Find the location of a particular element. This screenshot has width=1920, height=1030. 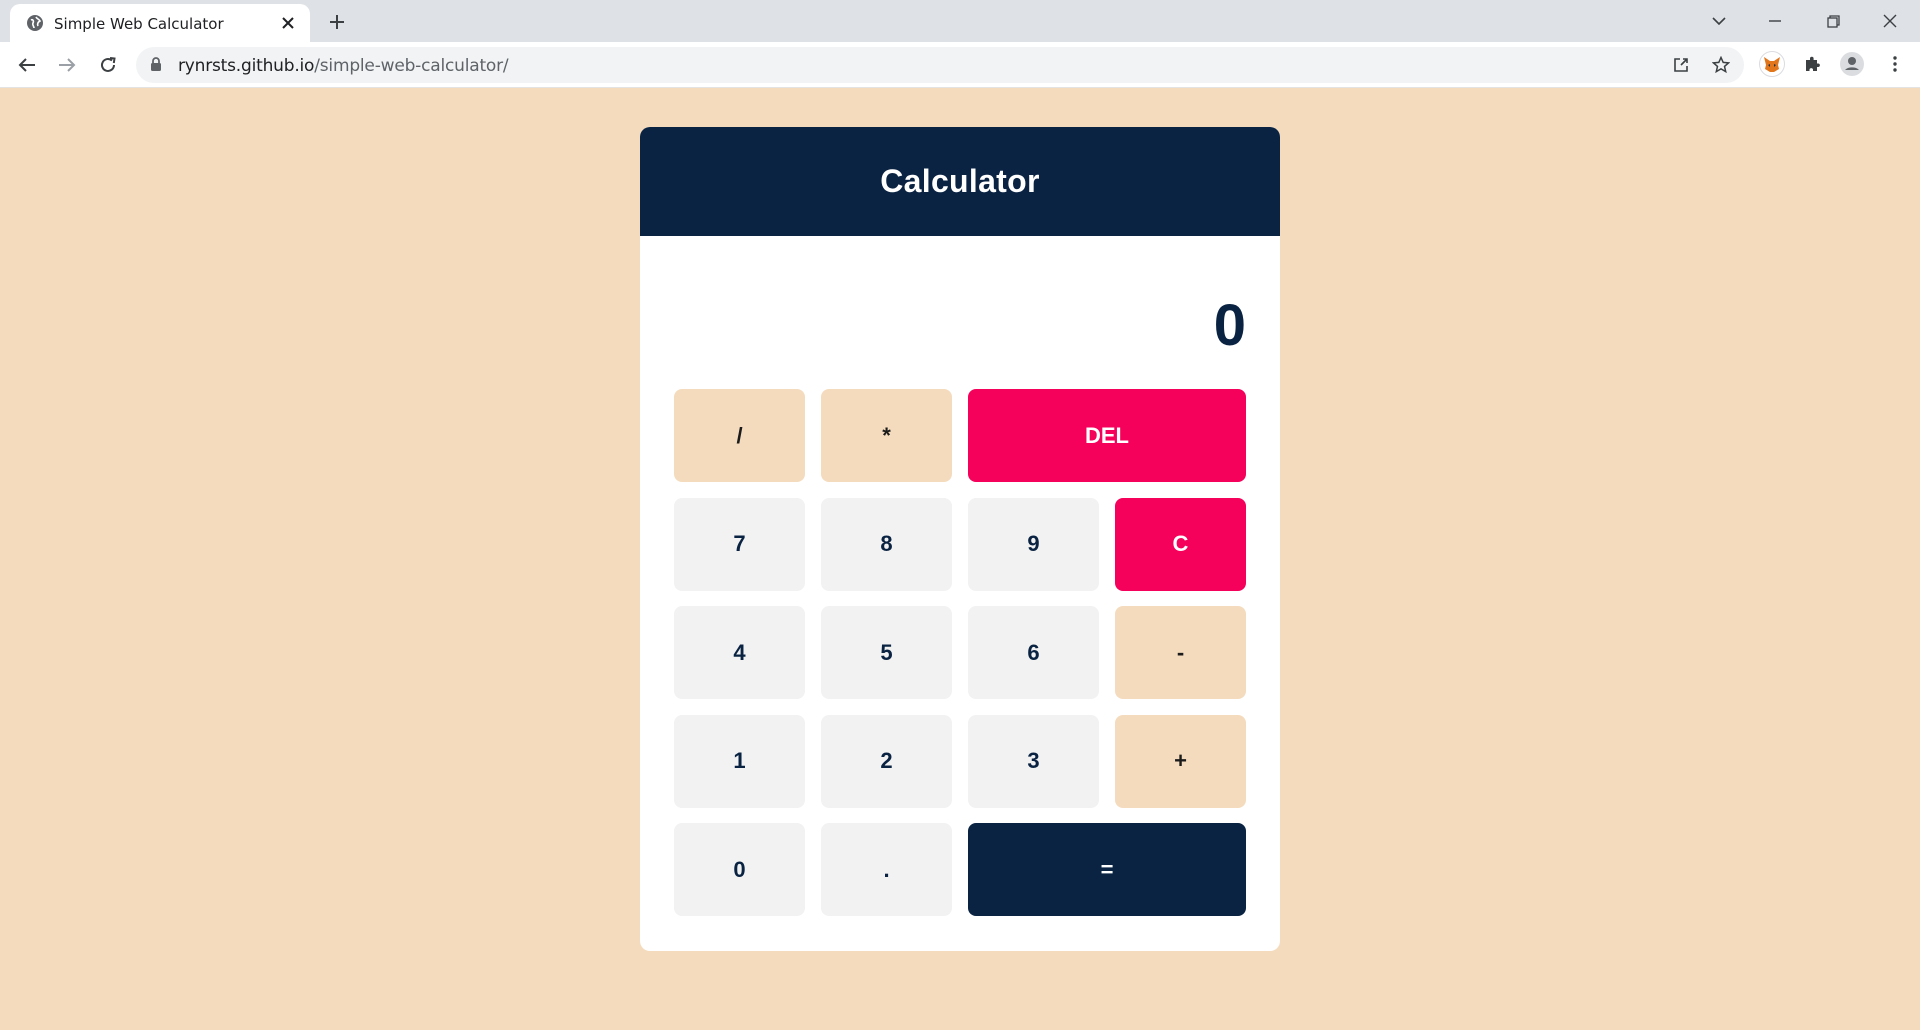

menu-kebab-icon is located at coordinates (1895, 64).